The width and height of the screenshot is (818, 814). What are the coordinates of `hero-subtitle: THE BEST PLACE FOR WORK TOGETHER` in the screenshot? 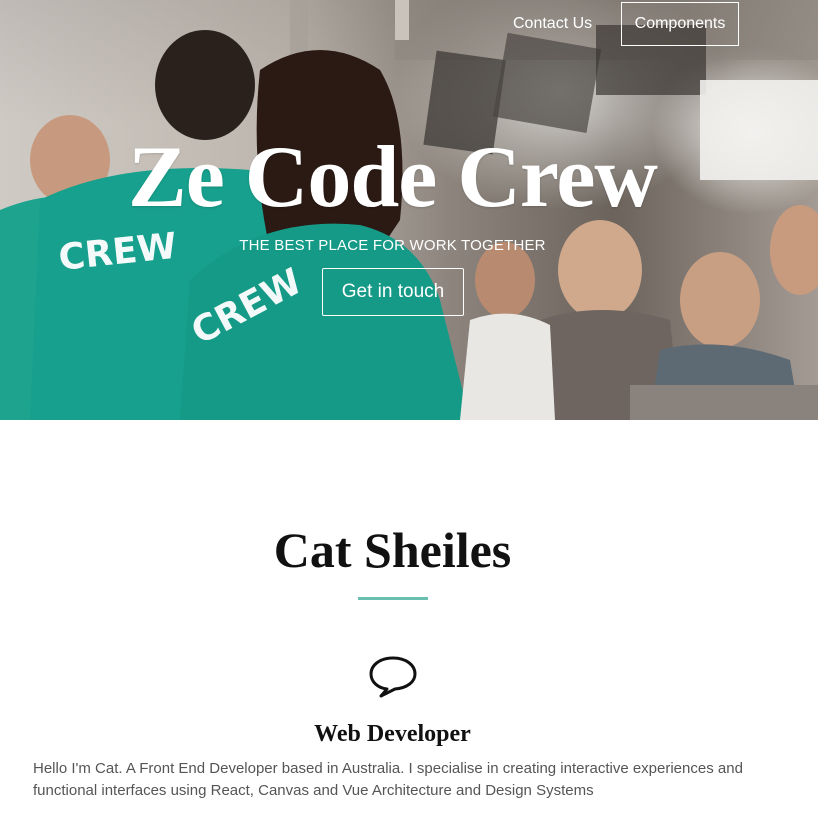 It's located at (392, 245).